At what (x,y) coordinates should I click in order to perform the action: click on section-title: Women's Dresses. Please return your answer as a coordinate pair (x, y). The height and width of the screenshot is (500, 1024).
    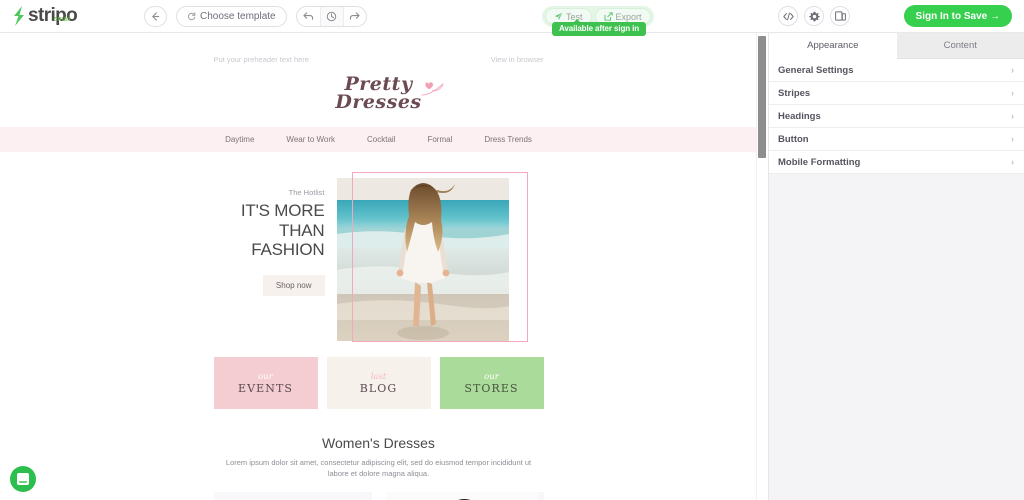
    Looking at the image, I should click on (378, 443).